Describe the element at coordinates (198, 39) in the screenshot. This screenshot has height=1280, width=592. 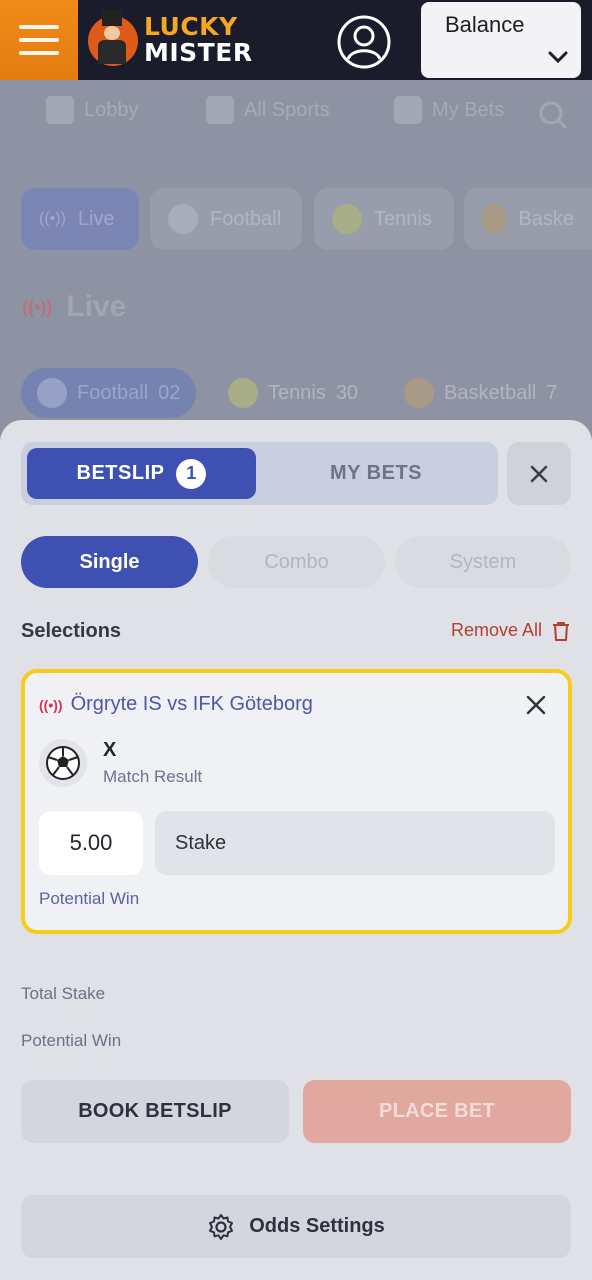
I see `logo-wordmark: LUCKY MISTER` at that location.